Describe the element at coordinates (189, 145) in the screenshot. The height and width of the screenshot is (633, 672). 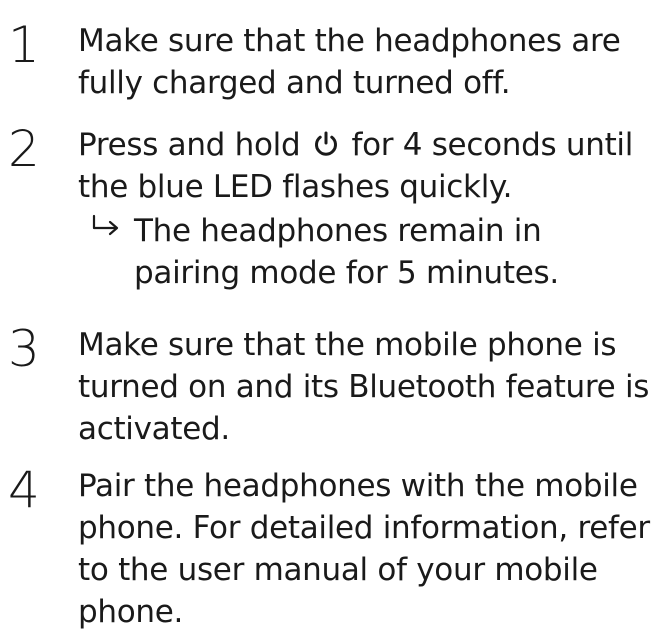
I see `step-text-before: Press and hold` at that location.